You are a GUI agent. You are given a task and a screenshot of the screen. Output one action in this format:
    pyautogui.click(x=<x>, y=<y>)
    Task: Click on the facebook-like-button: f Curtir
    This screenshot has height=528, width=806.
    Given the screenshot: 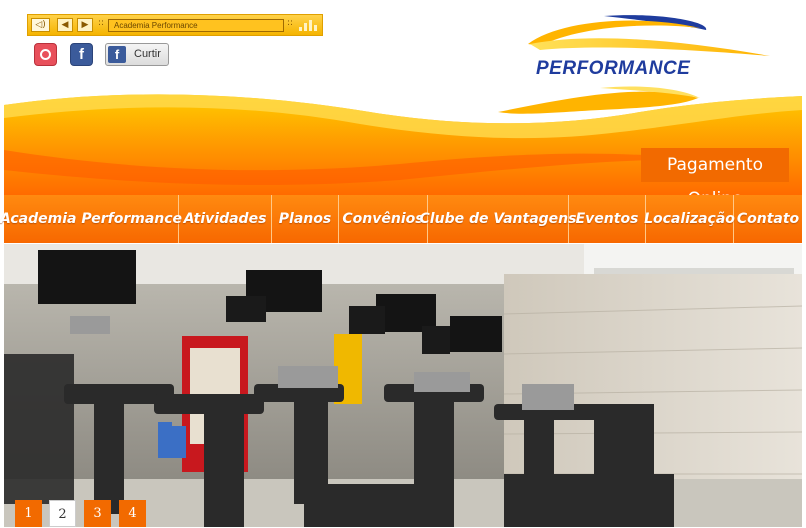 What is the action you would take?
    pyautogui.click(x=137, y=54)
    